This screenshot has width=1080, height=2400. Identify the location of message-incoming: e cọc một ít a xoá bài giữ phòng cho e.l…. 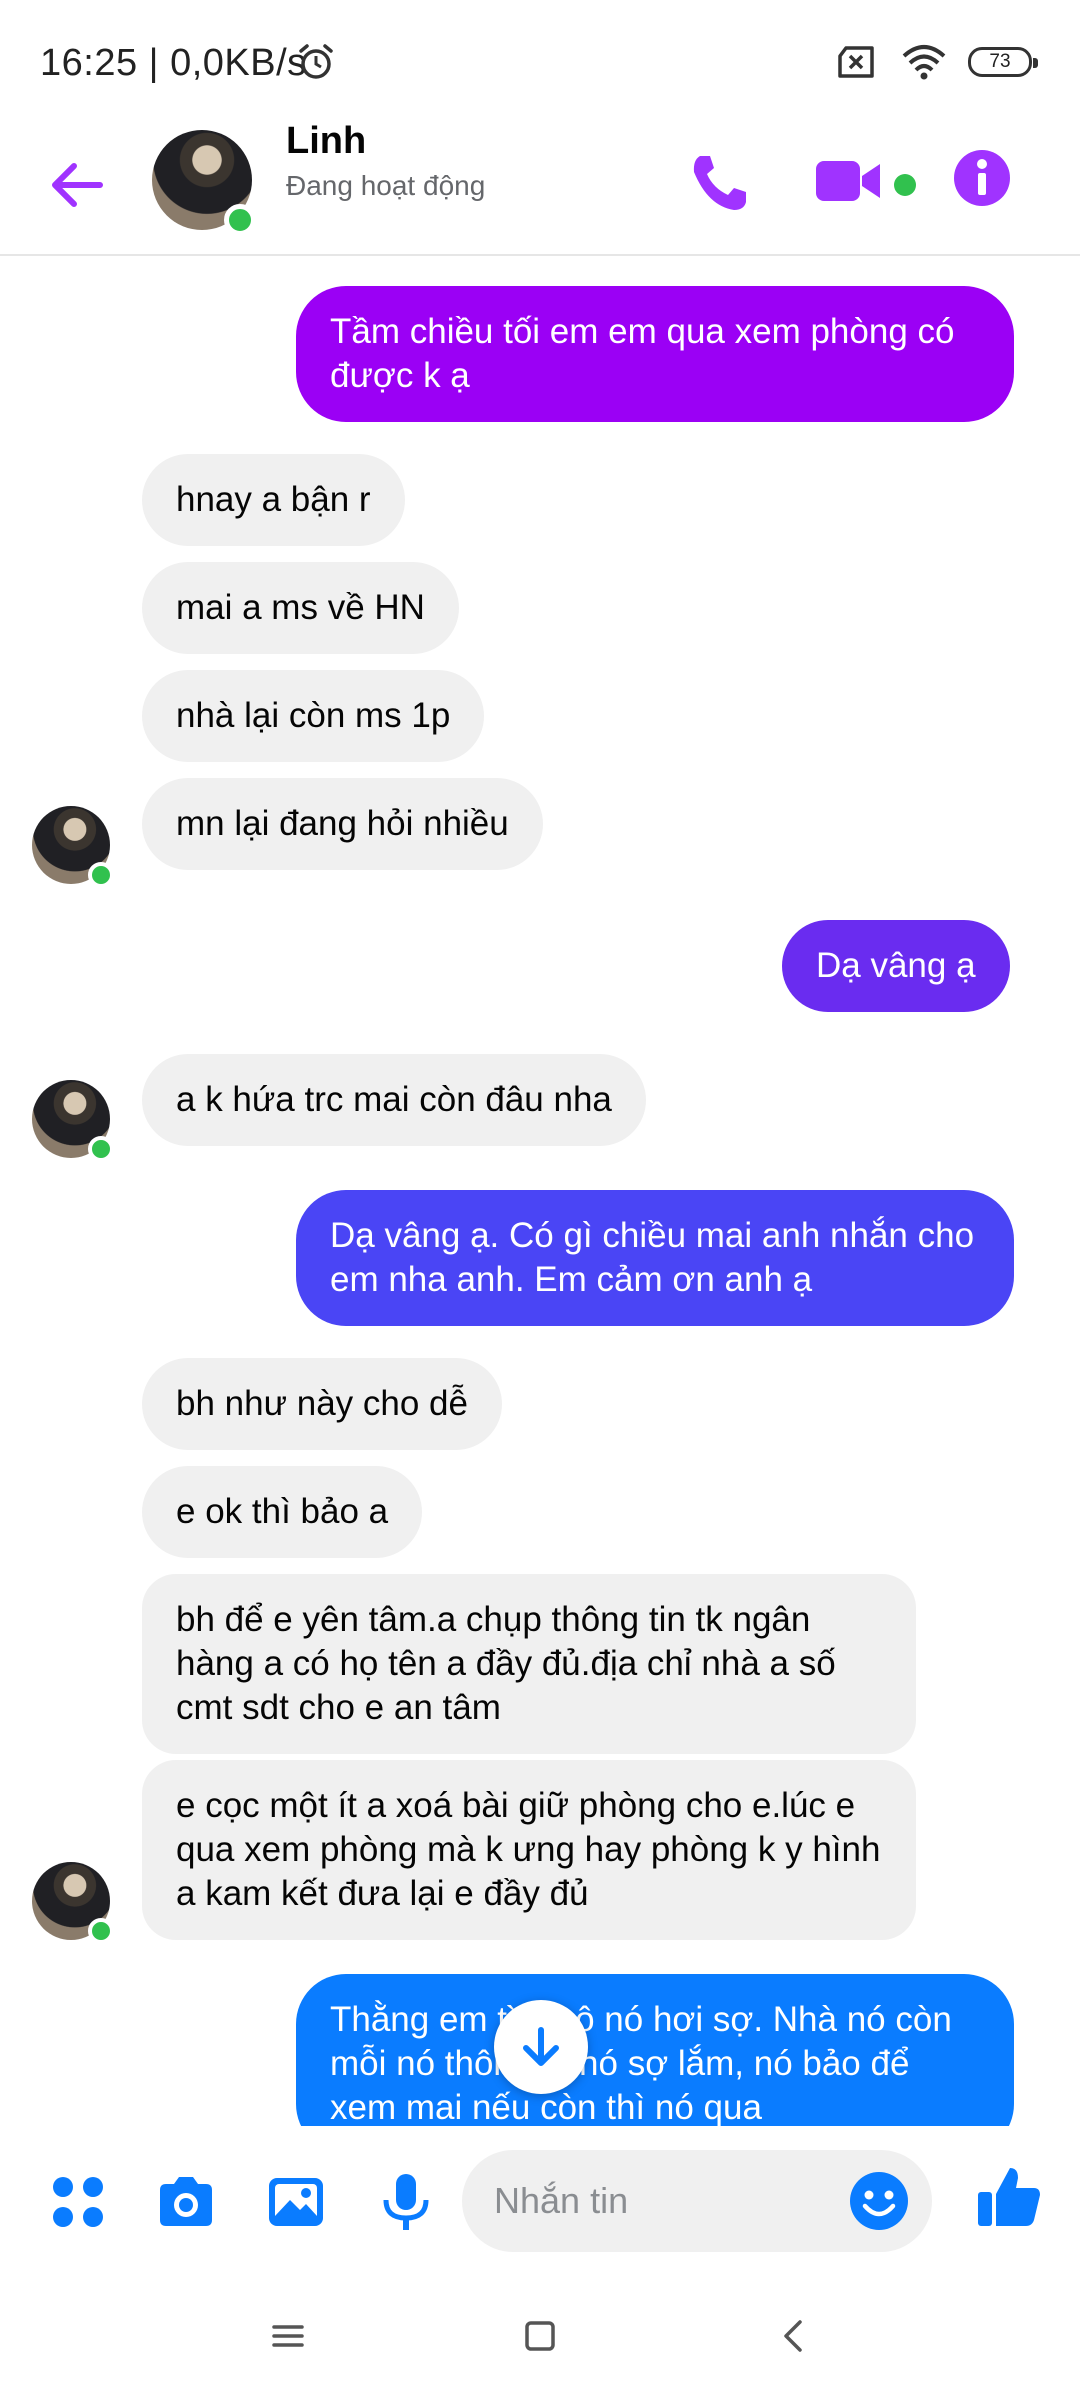
(529, 1850).